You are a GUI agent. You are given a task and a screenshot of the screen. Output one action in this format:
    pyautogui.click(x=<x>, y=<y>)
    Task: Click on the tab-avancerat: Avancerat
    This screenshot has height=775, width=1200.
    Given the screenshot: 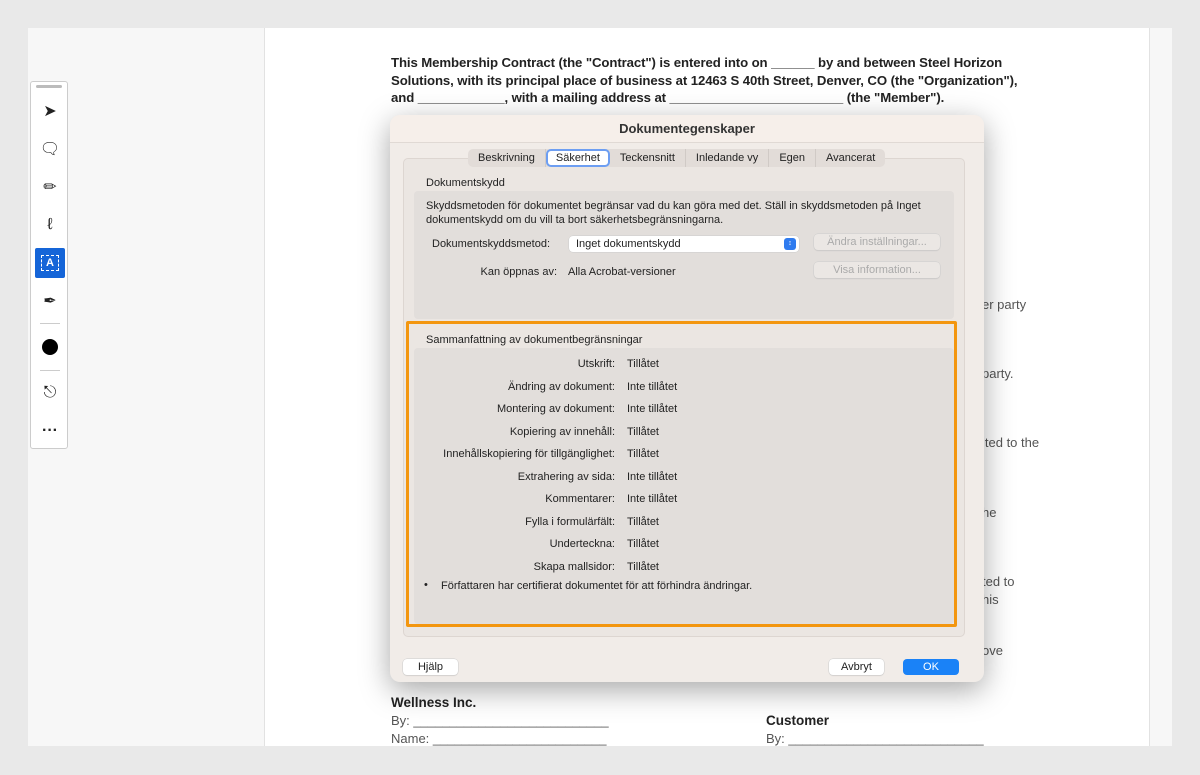 What is the action you would take?
    pyautogui.click(x=850, y=158)
    